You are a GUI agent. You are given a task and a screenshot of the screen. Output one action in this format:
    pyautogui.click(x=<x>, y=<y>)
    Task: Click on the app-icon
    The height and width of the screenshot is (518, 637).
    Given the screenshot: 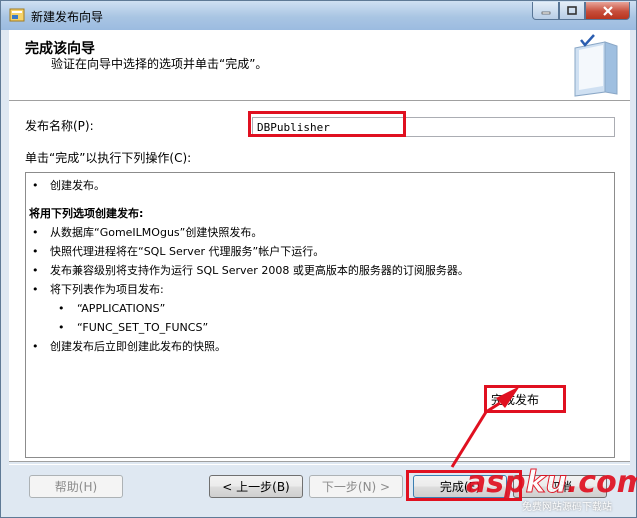 What is the action you would take?
    pyautogui.click(x=17, y=15)
    